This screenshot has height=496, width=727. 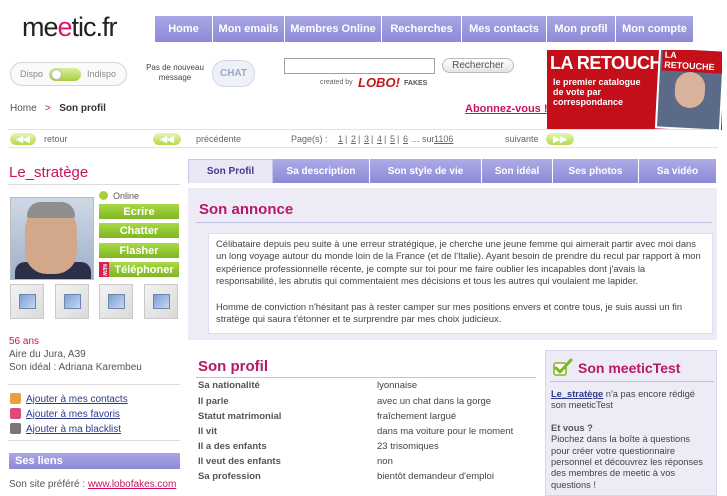 What do you see at coordinates (15, 413) in the screenshot?
I see `favorite-heart-icon` at bounding box center [15, 413].